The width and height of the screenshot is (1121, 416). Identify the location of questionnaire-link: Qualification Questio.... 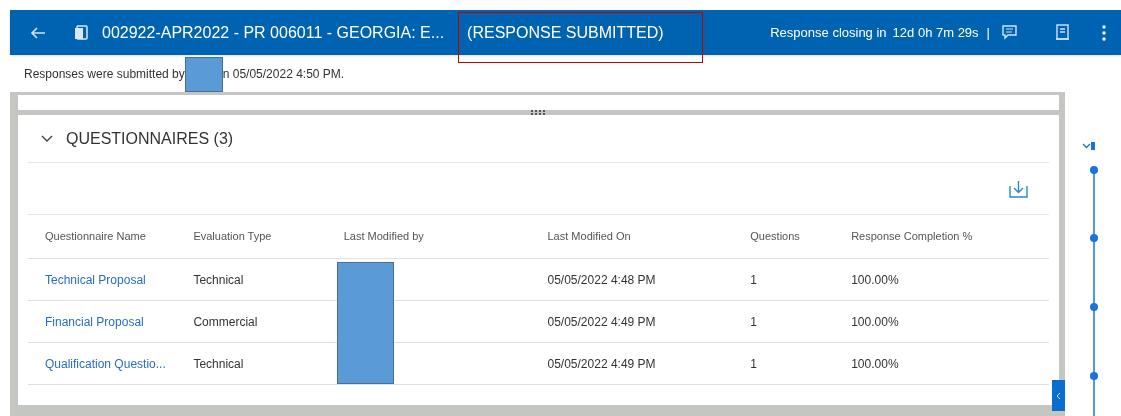
(119, 363).